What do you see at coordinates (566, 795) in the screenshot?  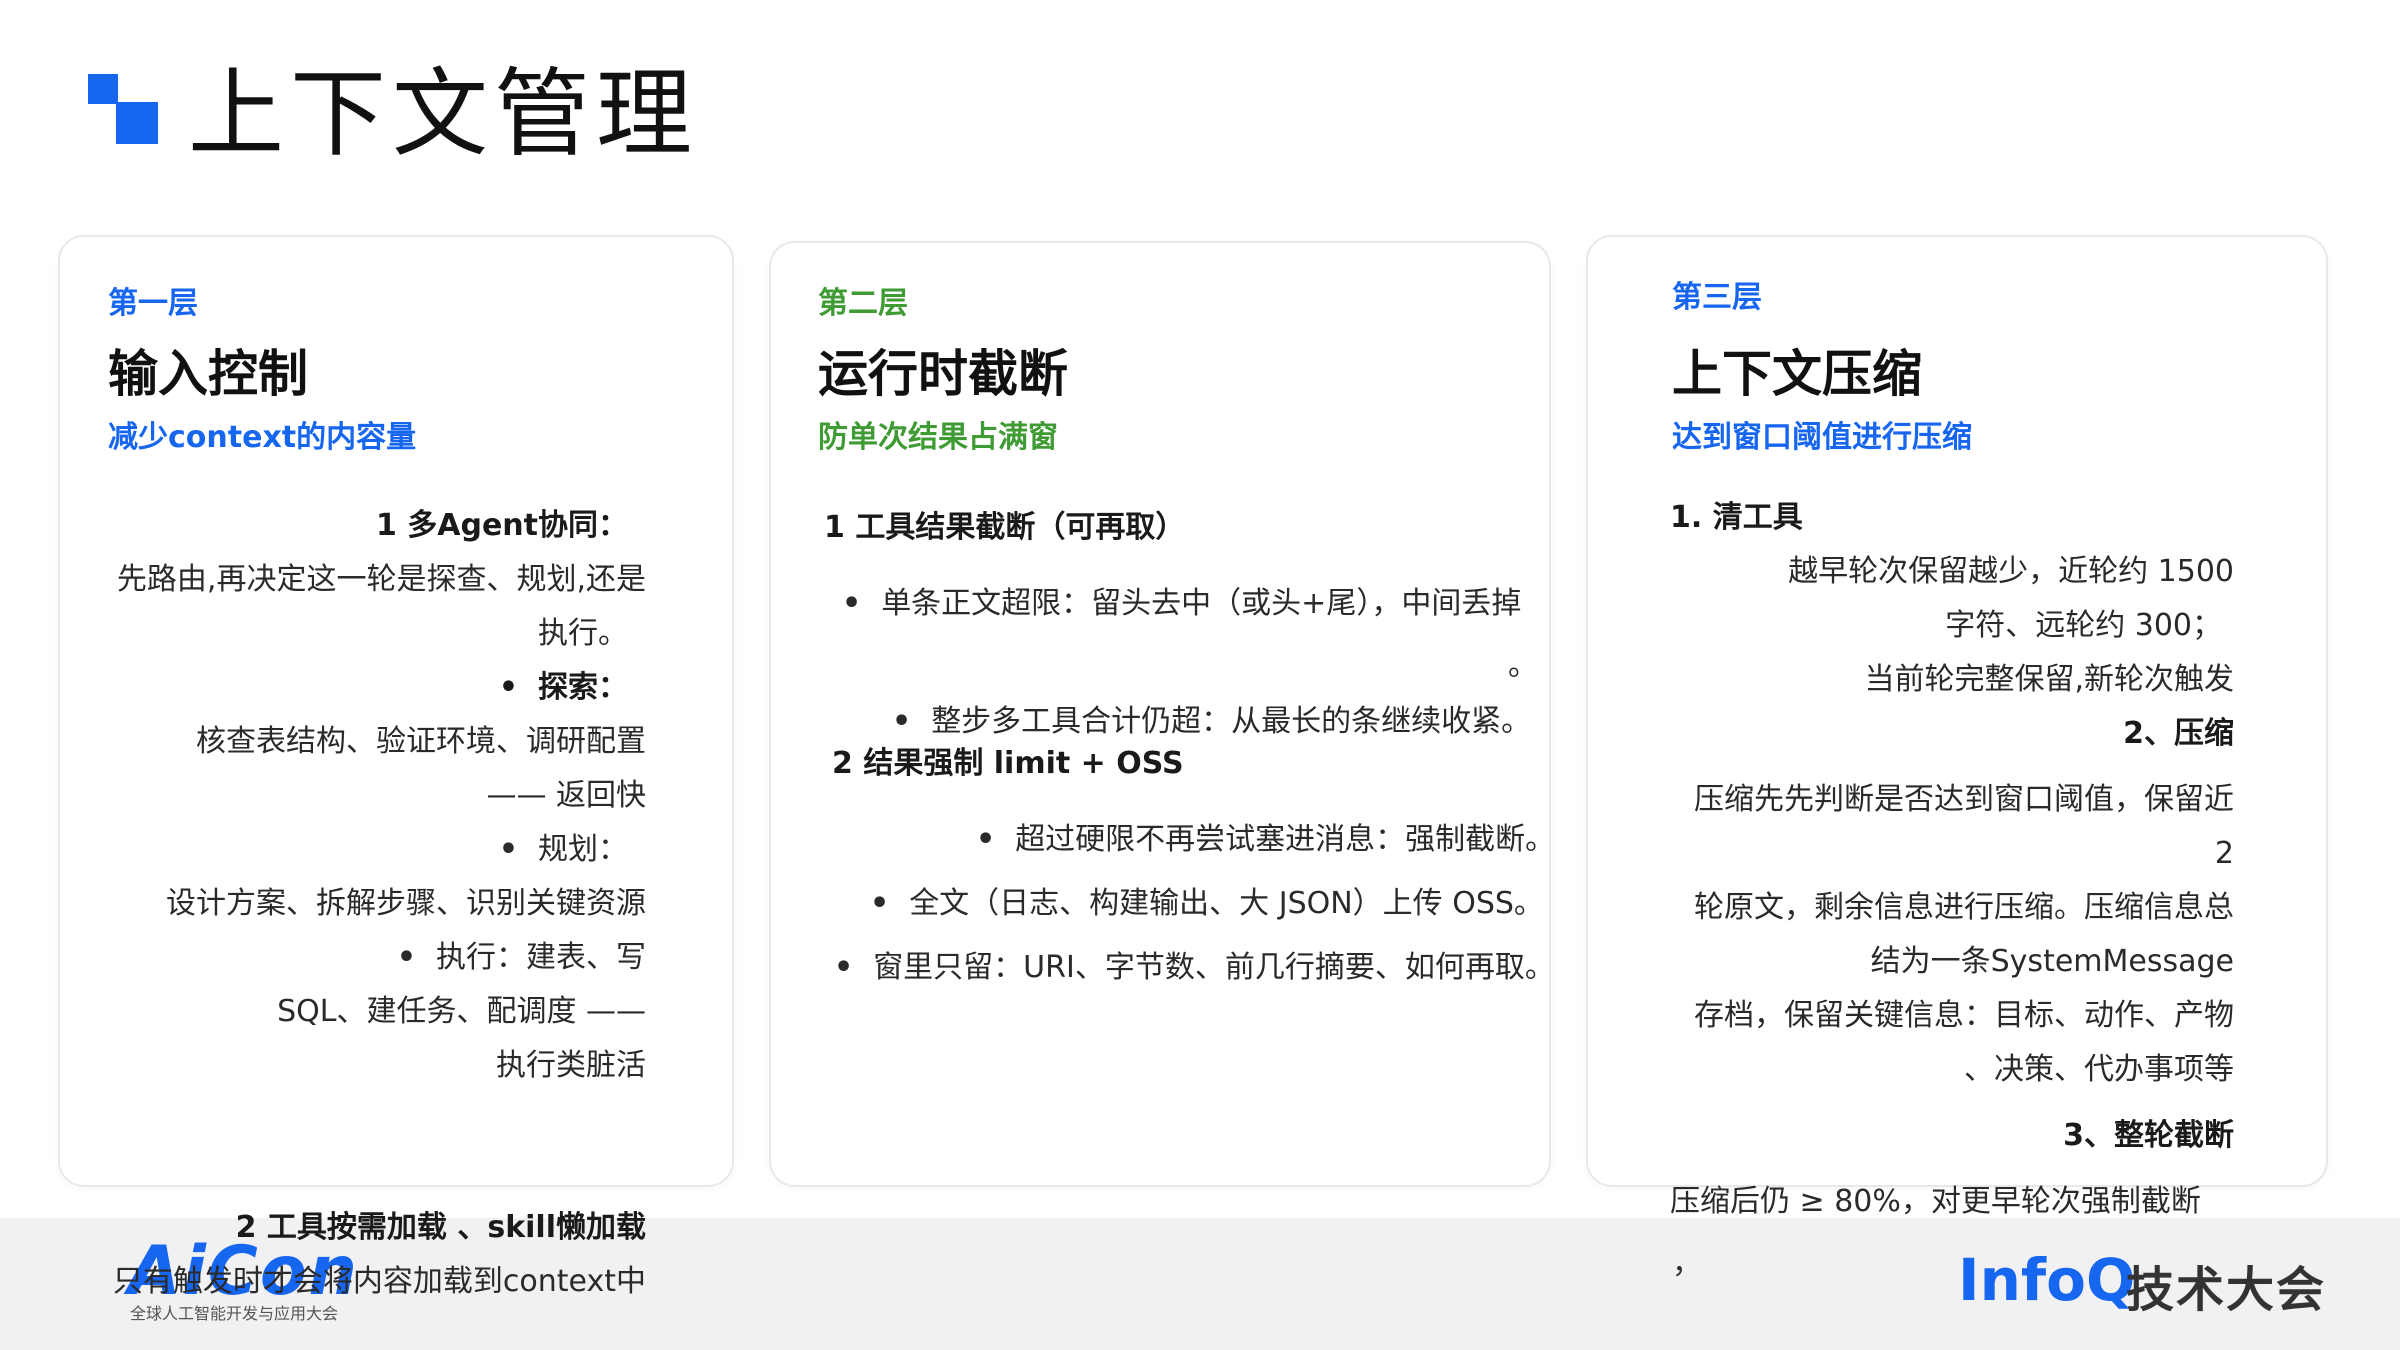 I see `card1-line: —— 返回快` at bounding box center [566, 795].